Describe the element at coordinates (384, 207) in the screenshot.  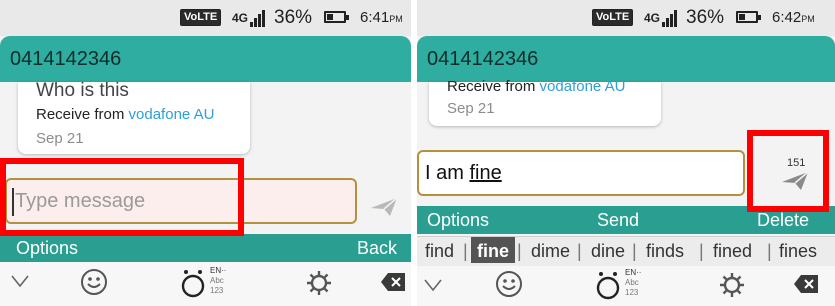
I see `send-icon` at that location.